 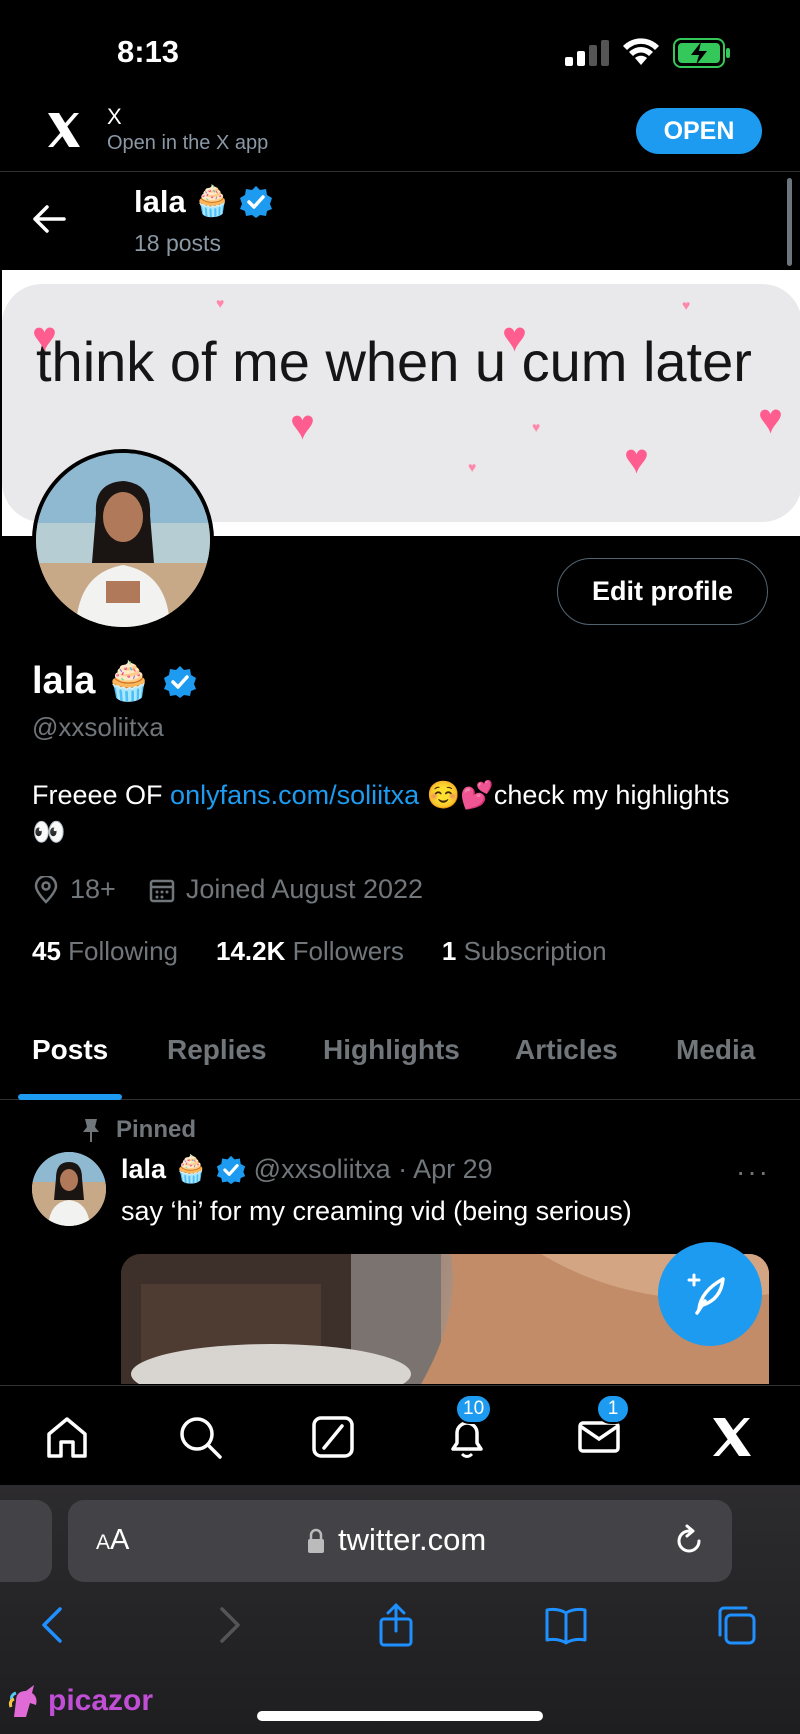 I want to click on status-time: 8:13, so click(x=148, y=51).